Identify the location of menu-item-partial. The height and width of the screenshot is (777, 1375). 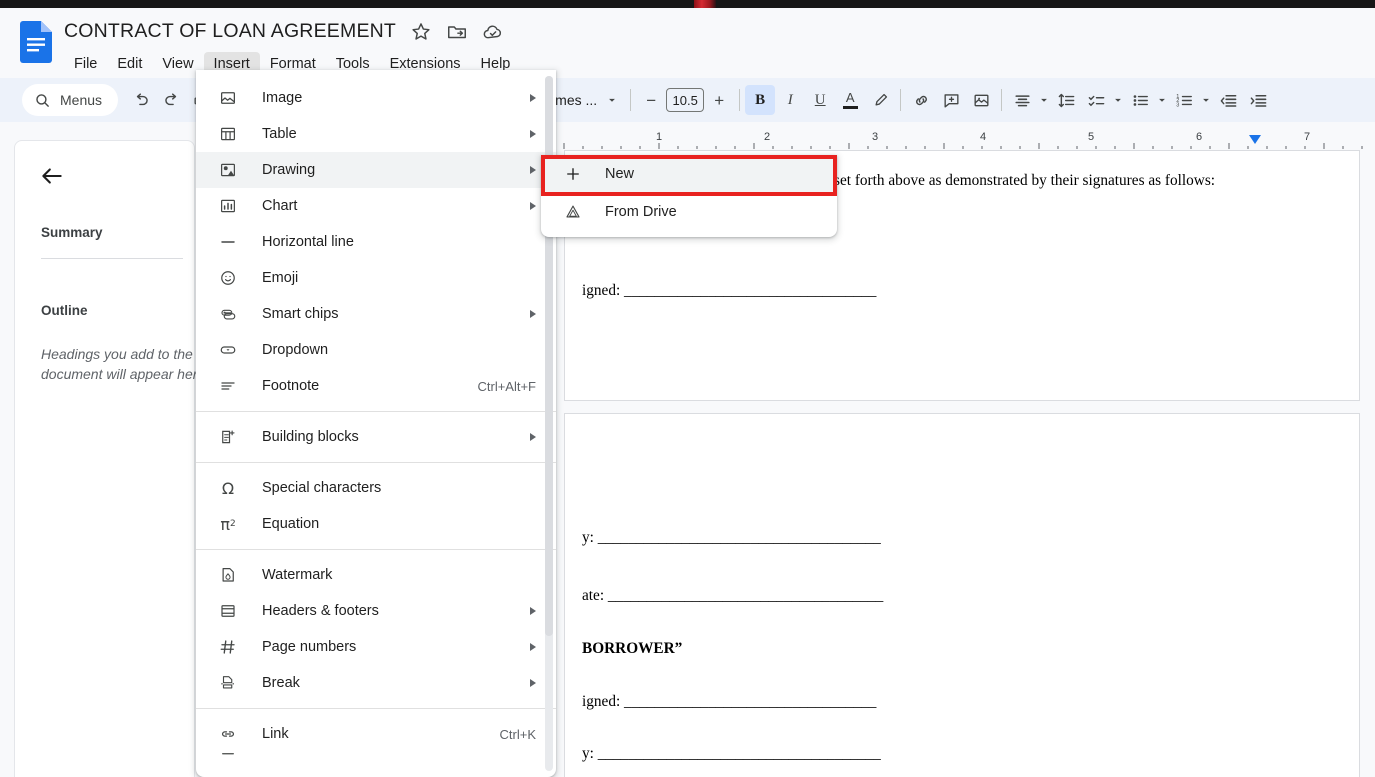
(376, 759).